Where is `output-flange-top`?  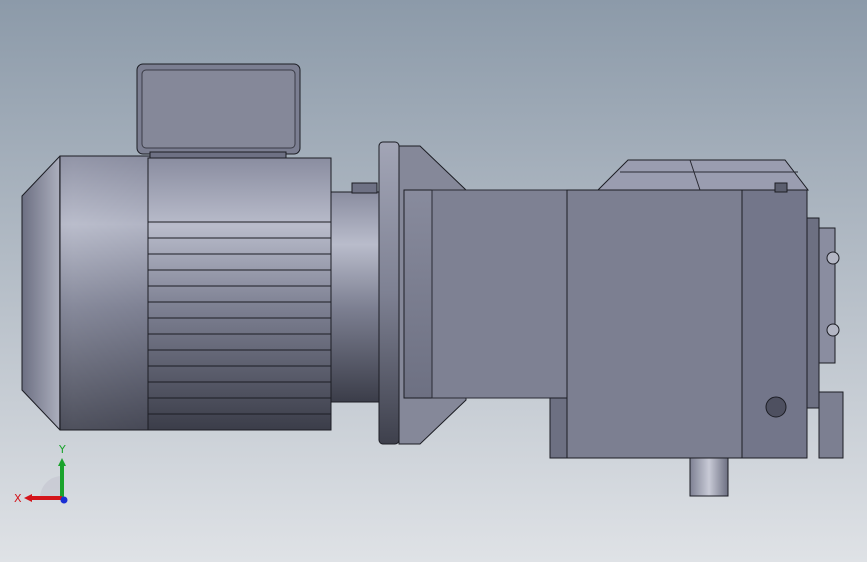
output-flange-top is located at coordinates (703, 176).